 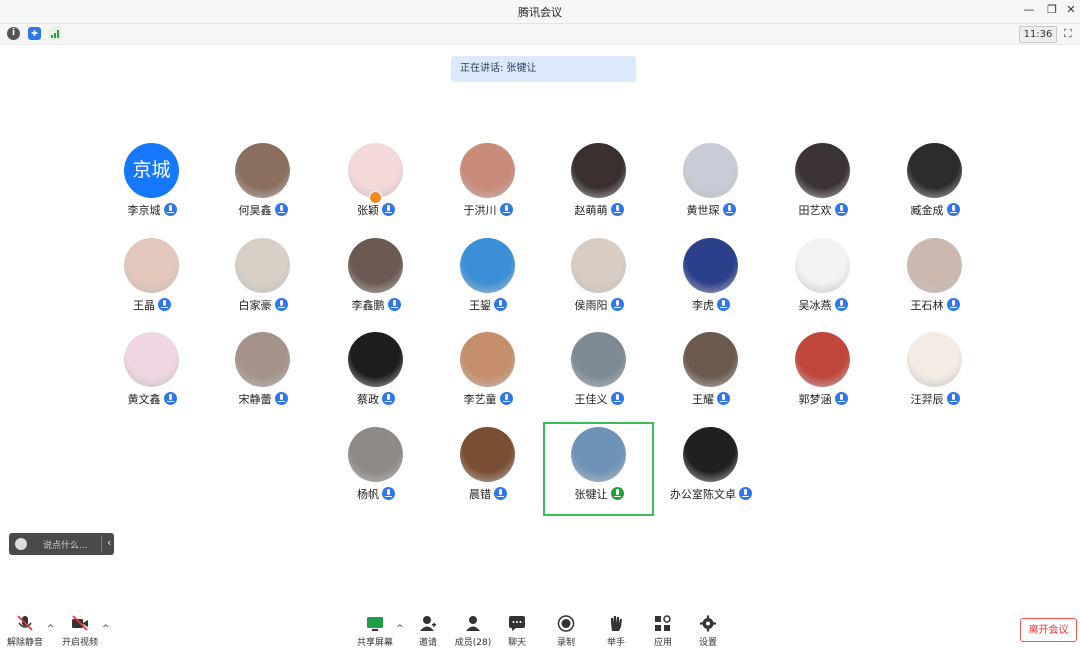 I want to click on participant-name-line: 王佳义, so click(x=599, y=399).